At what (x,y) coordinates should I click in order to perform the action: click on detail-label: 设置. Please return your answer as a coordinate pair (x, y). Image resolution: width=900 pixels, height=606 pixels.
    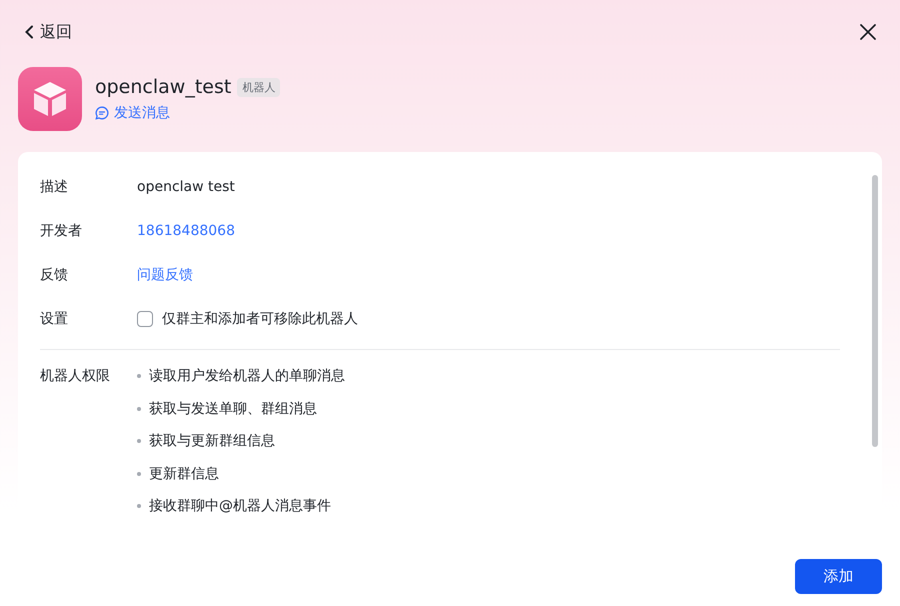
    Looking at the image, I should click on (54, 319).